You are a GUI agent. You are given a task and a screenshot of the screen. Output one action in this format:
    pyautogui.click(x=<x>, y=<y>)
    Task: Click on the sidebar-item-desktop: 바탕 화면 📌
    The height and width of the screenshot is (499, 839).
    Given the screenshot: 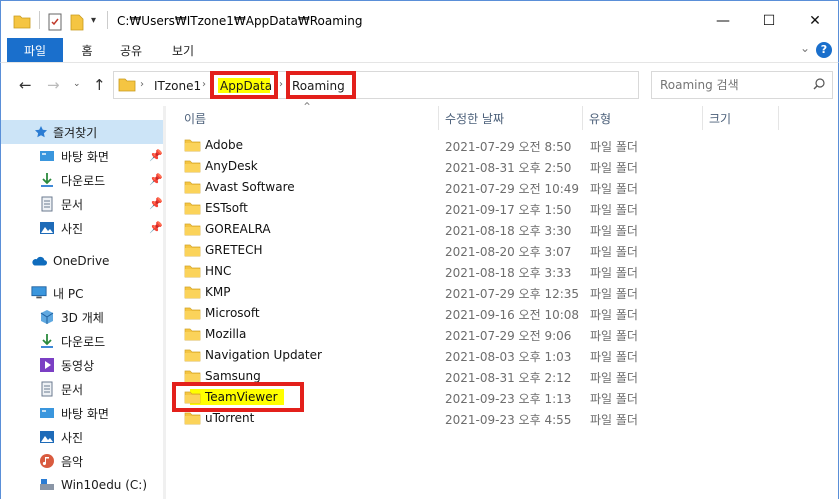 What is the action you would take?
    pyautogui.click(x=82, y=156)
    